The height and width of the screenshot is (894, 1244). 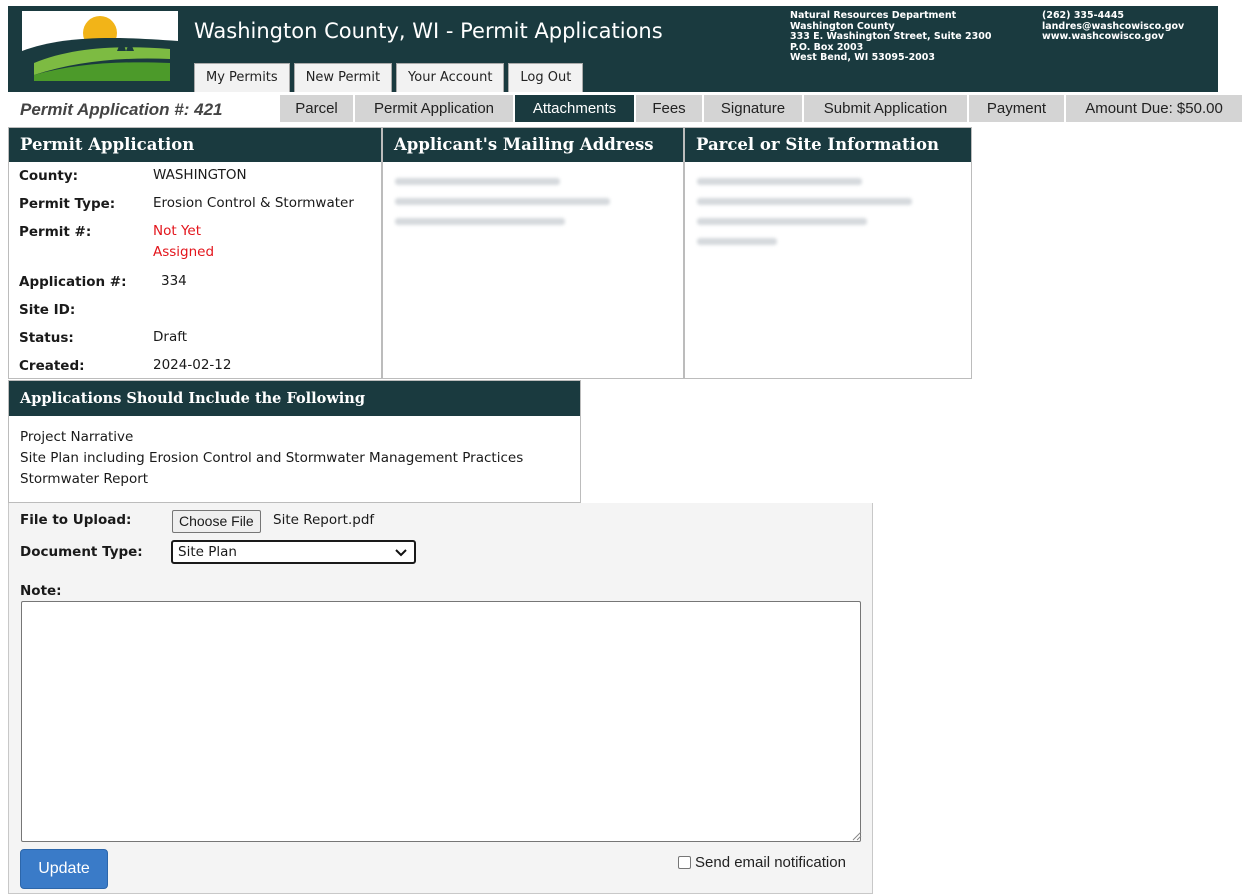 What do you see at coordinates (174, 281) in the screenshot?
I see `info-value: 334` at bounding box center [174, 281].